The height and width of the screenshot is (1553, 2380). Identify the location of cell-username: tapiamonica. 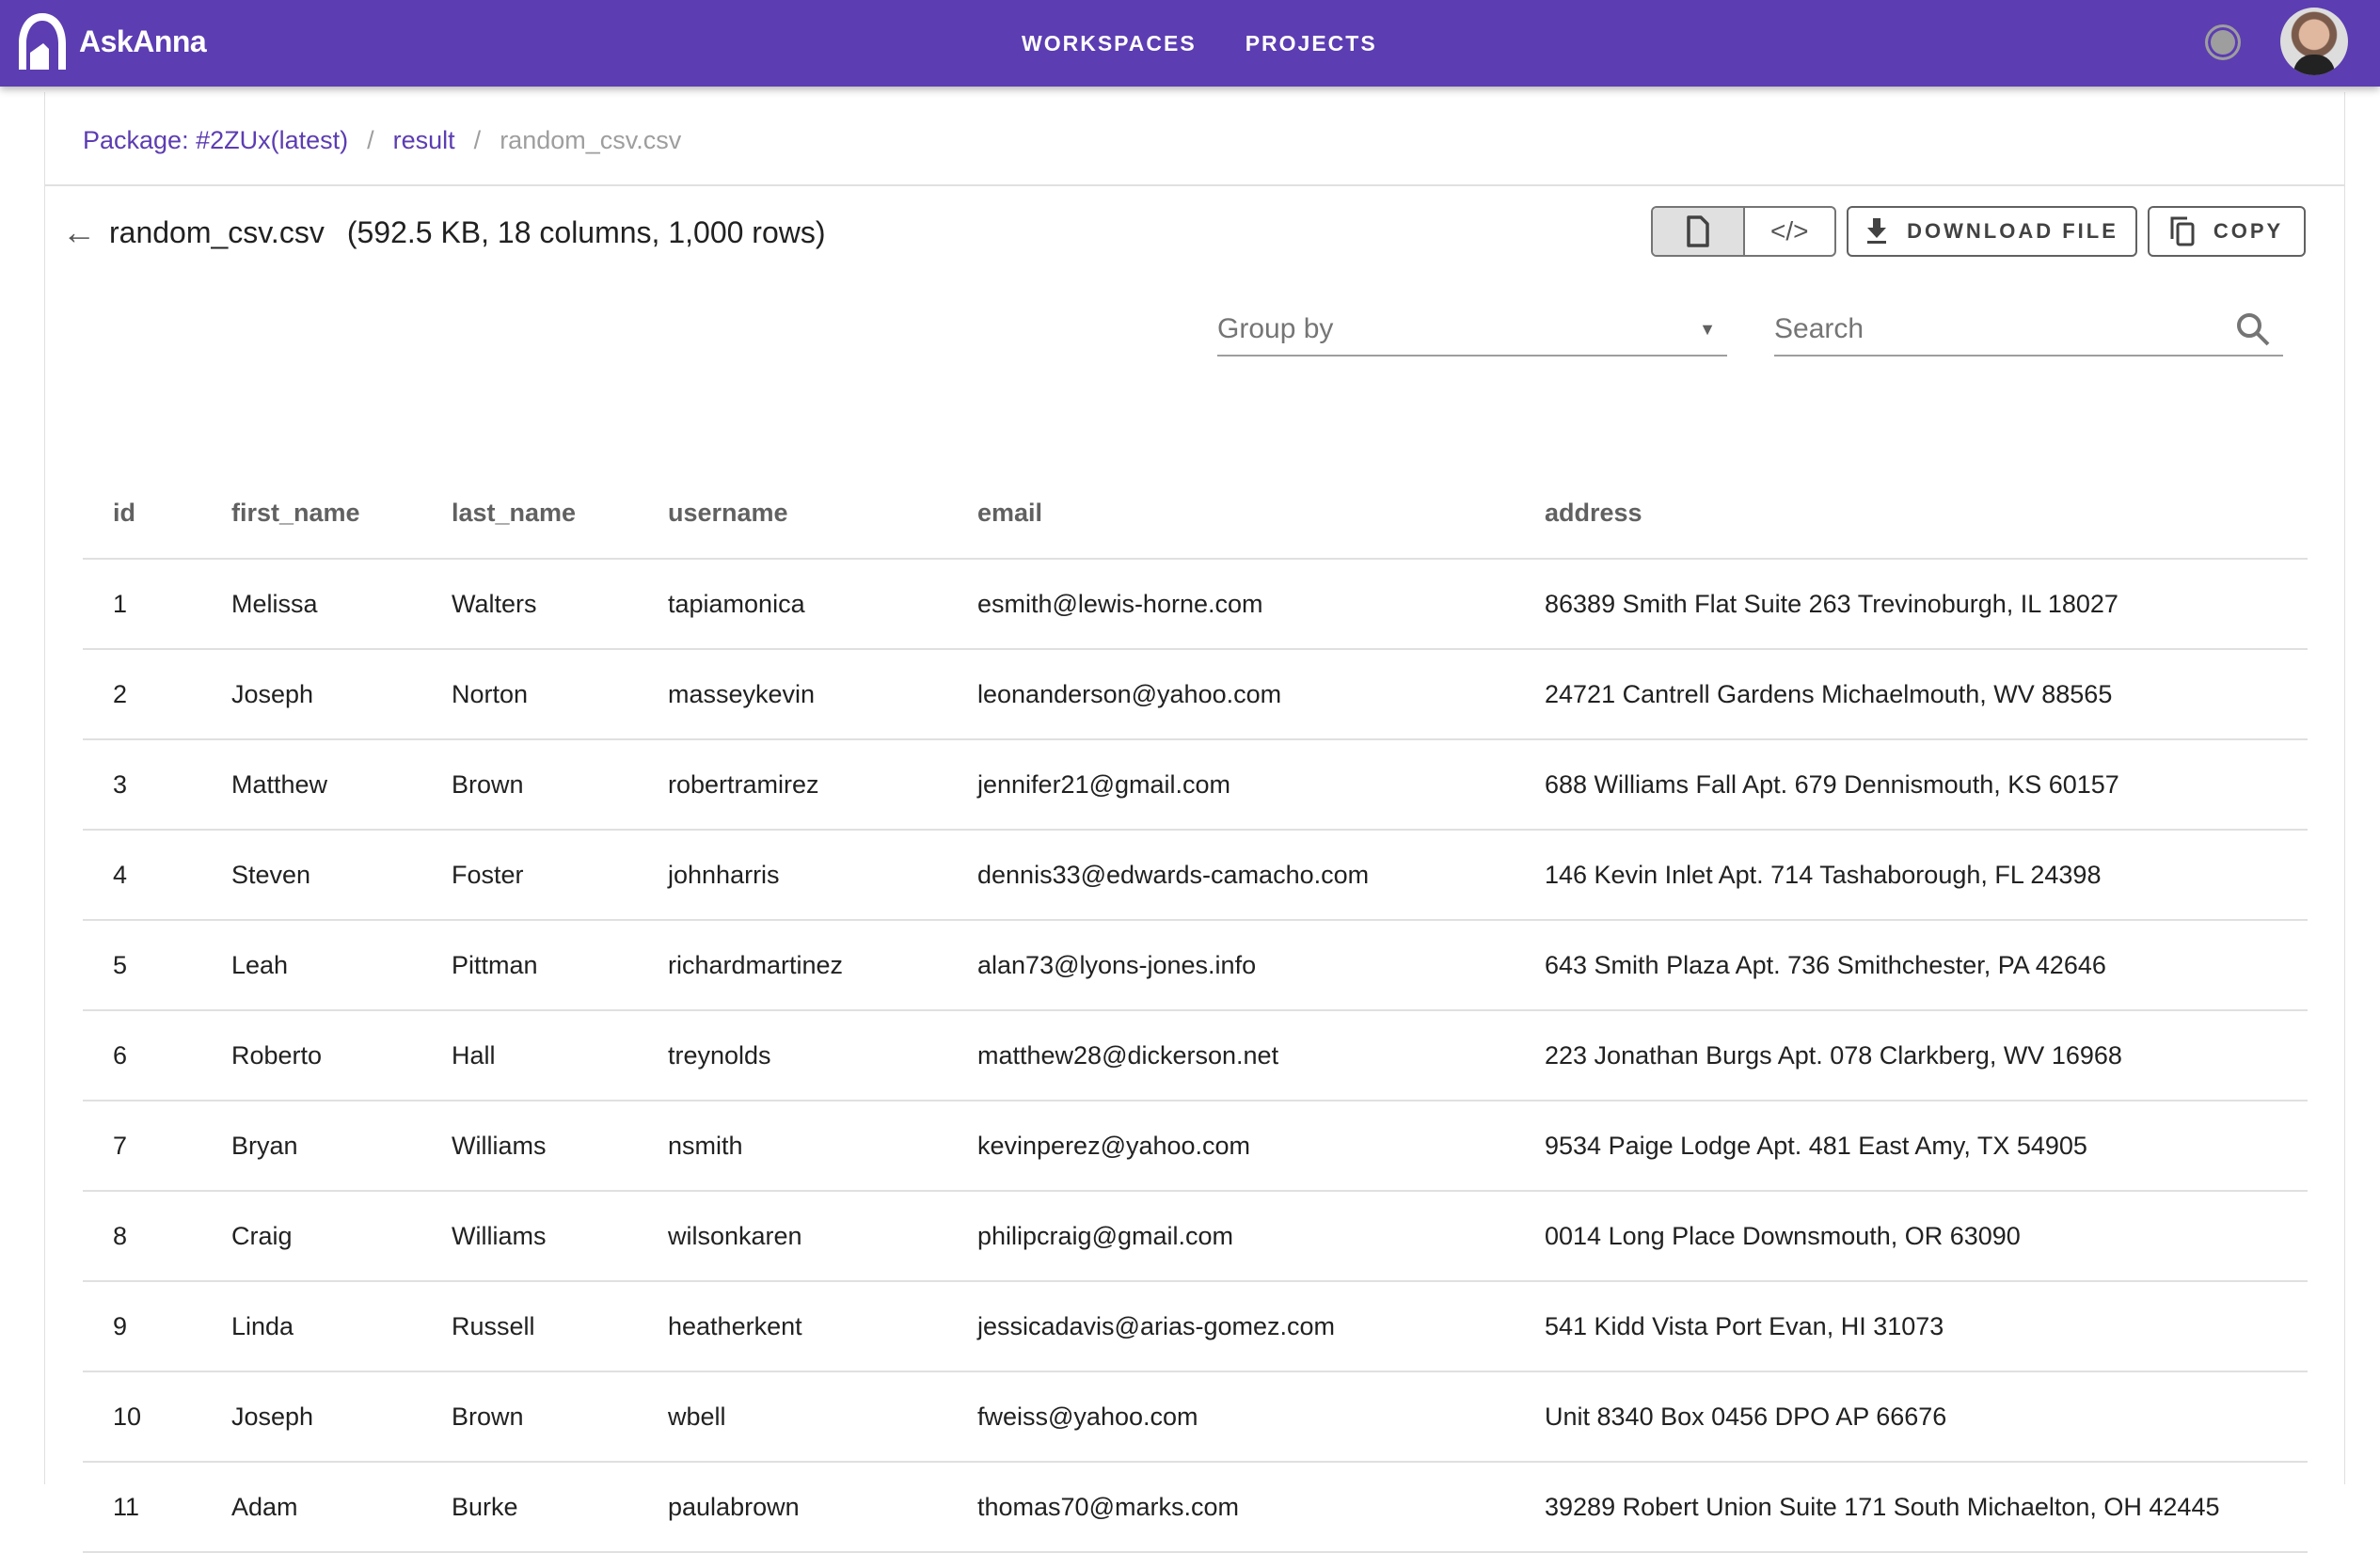
(822, 604).